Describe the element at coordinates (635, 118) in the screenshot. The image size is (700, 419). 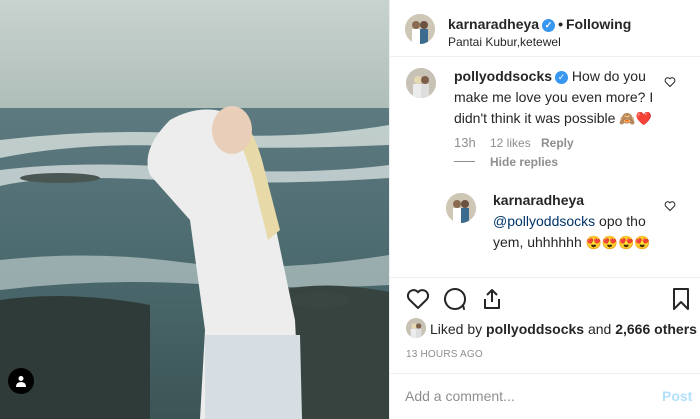
I see `comment-emoji: 🙈❤️` at that location.